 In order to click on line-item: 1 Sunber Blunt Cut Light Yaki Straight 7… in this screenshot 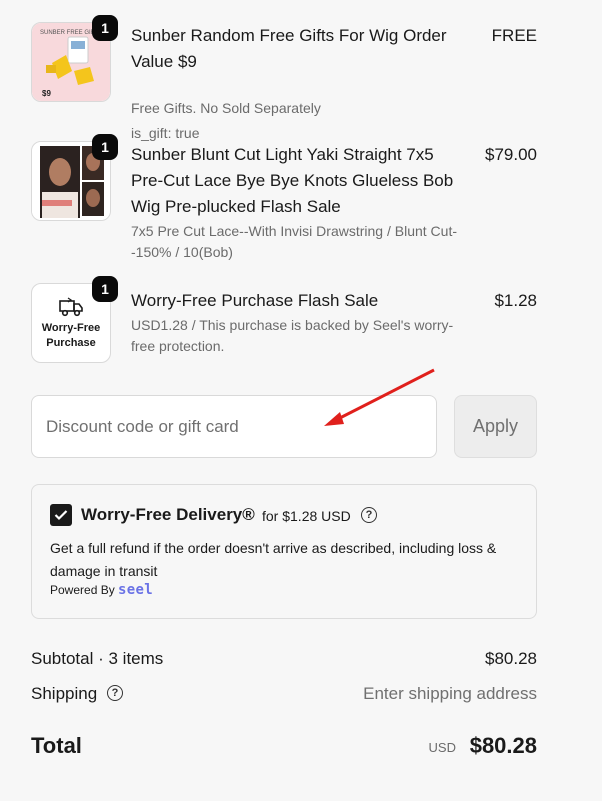, I will do `click(284, 197)`.